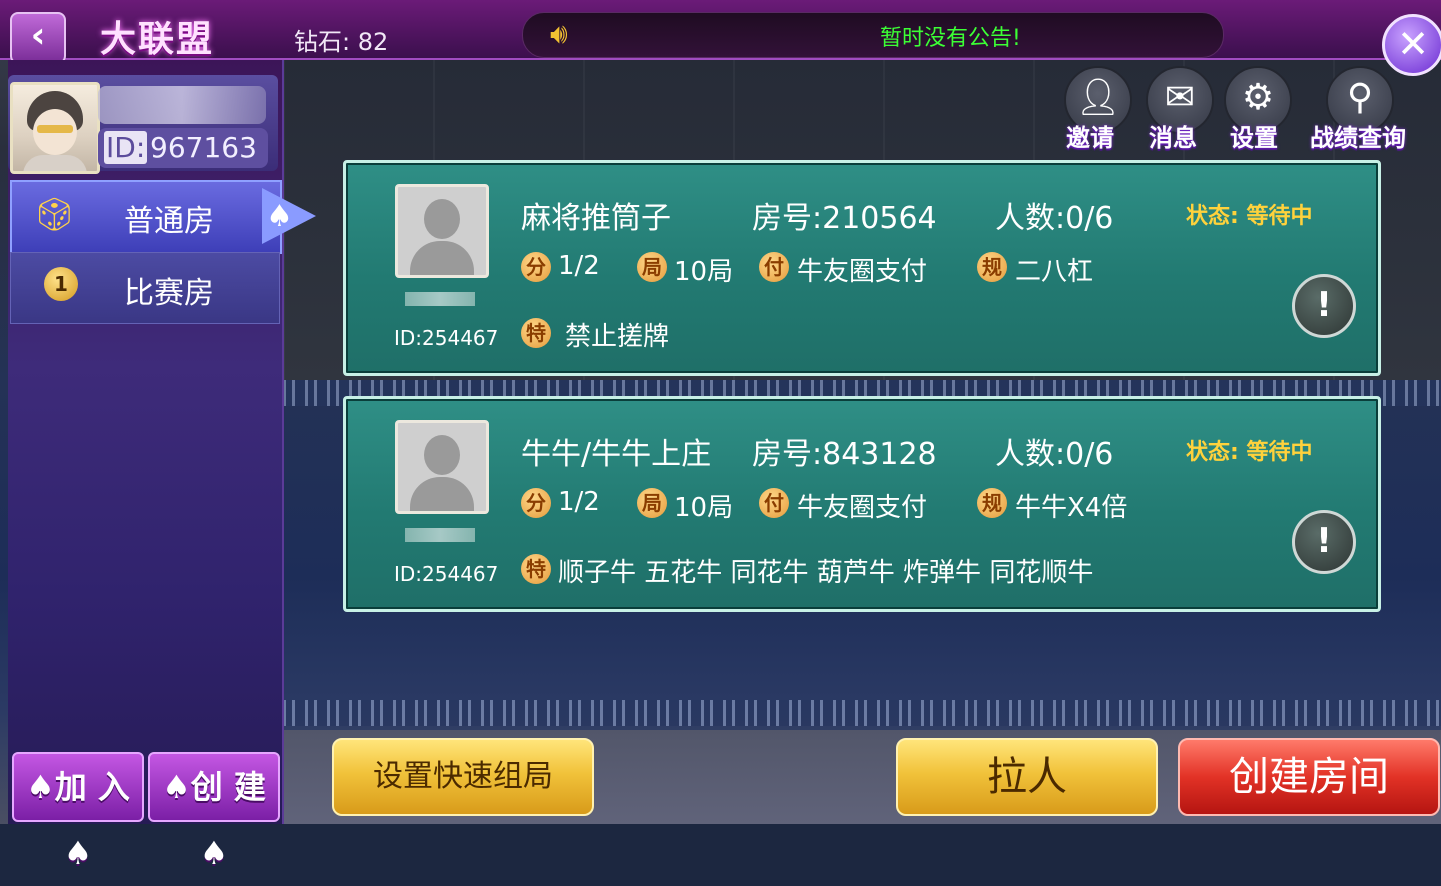 The height and width of the screenshot is (886, 1441). I want to click on dice-icon: 🎲︎, so click(54, 214).